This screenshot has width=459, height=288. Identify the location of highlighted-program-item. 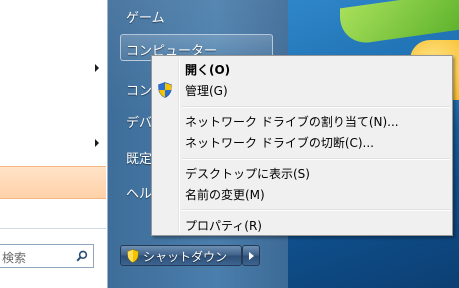
(53, 182).